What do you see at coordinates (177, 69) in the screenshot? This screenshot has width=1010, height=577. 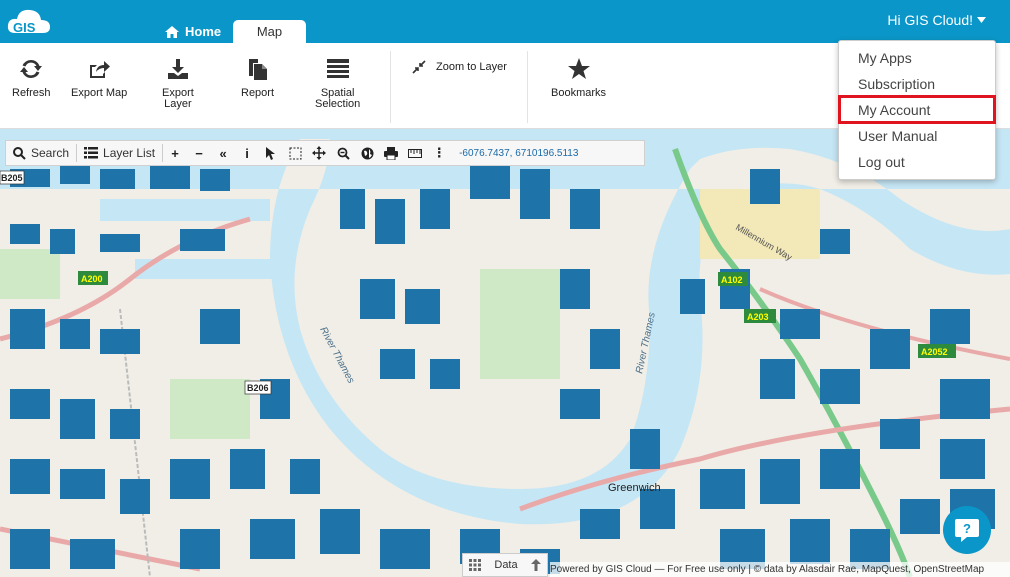 I see `download-icon` at bounding box center [177, 69].